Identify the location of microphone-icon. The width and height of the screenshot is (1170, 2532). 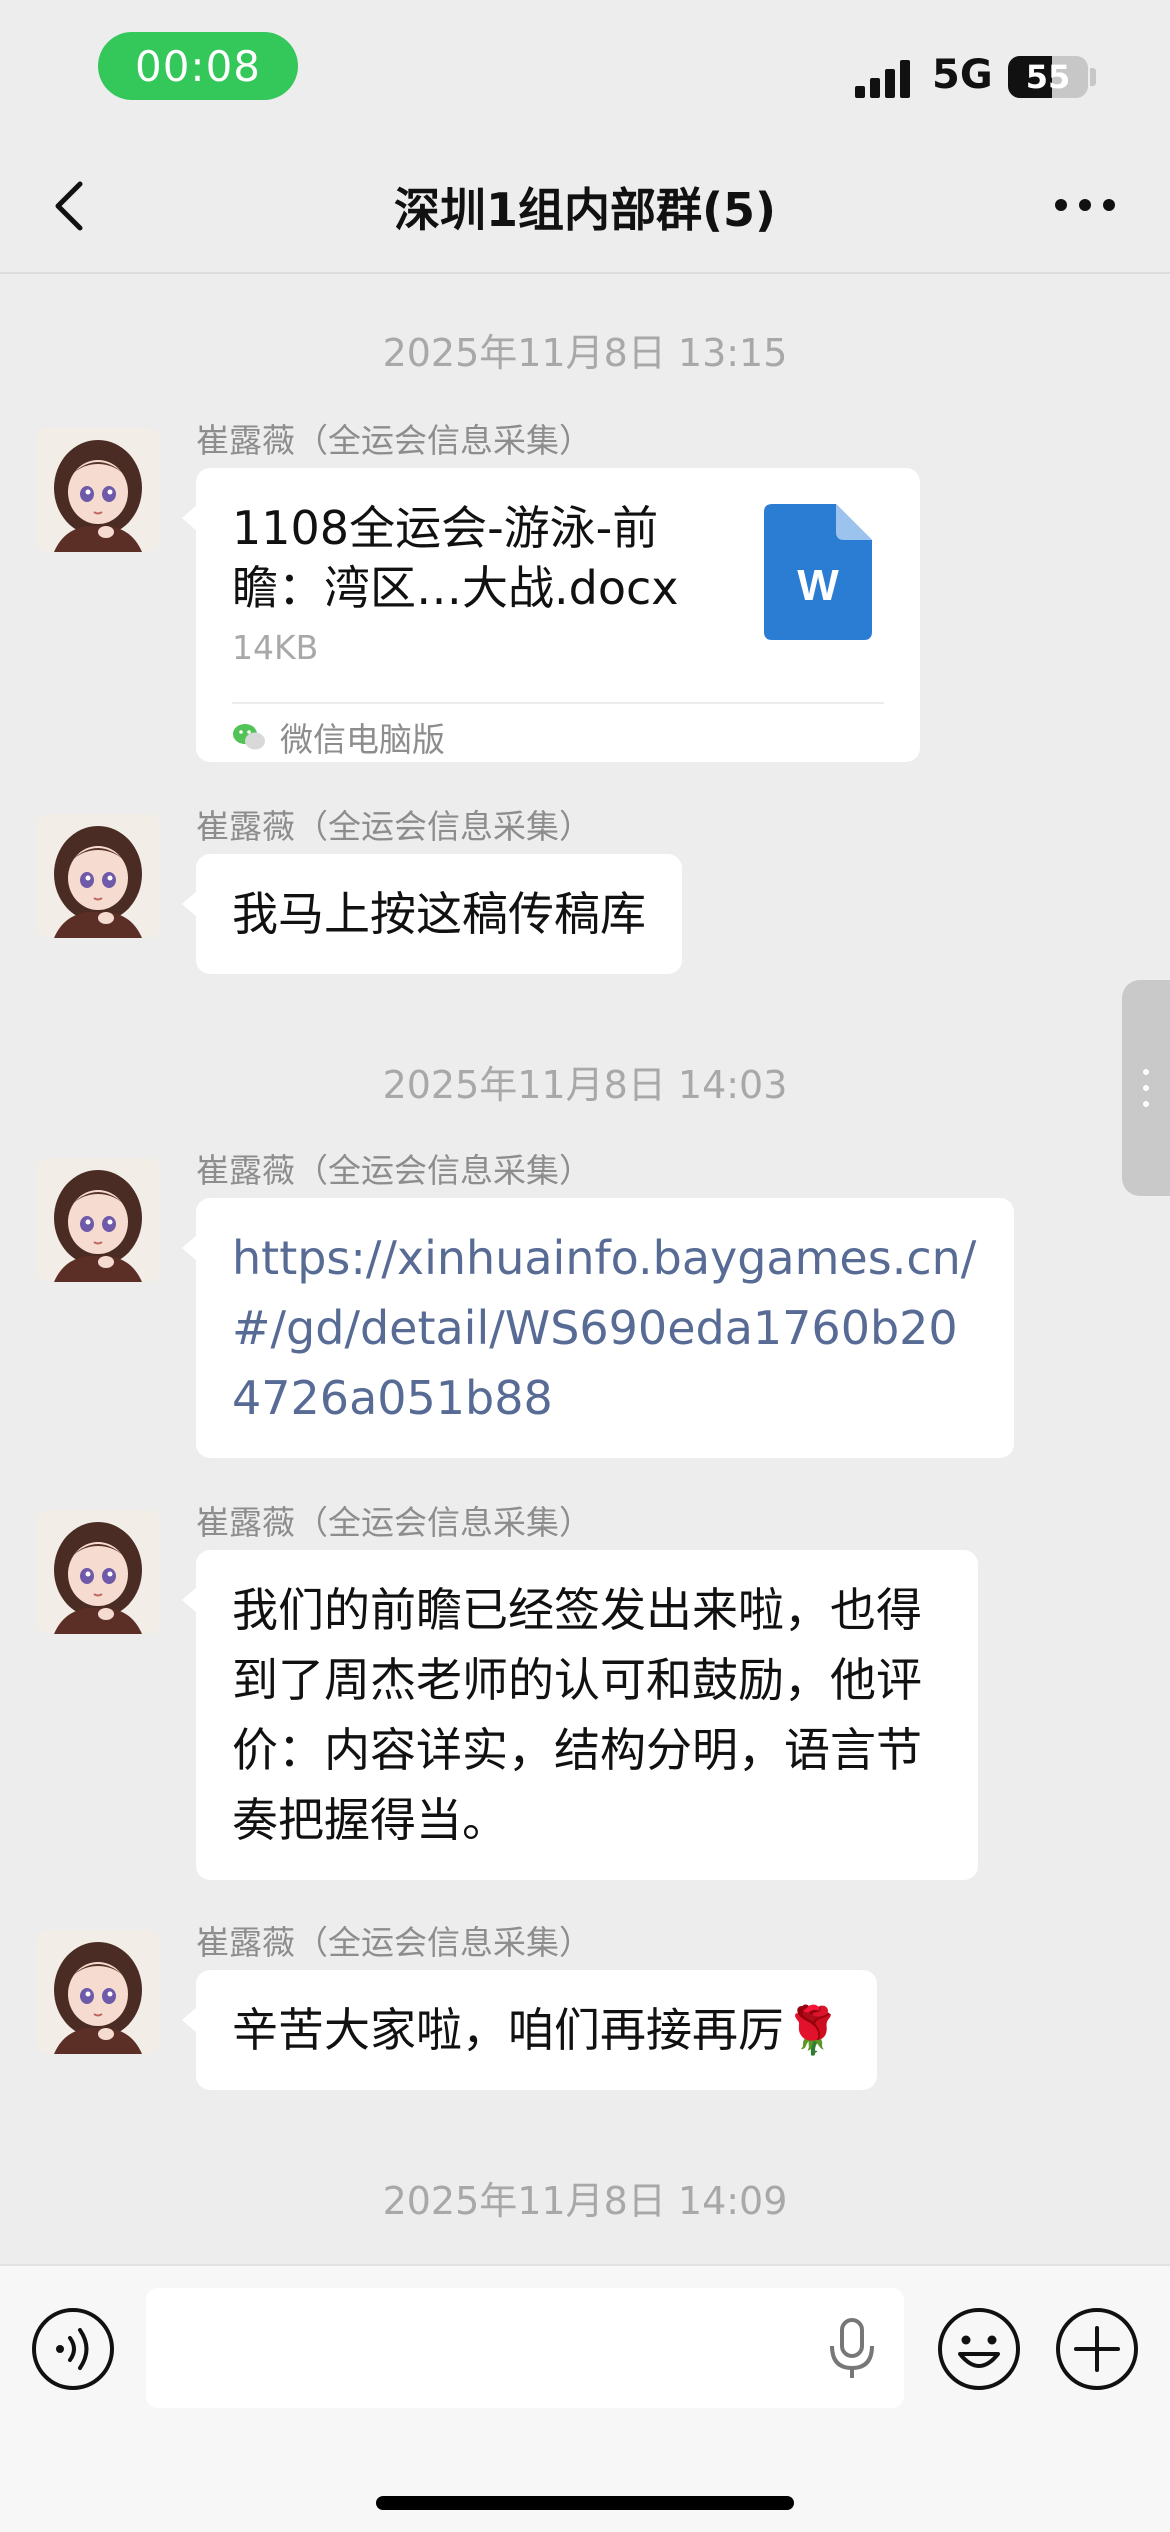
(852, 2349).